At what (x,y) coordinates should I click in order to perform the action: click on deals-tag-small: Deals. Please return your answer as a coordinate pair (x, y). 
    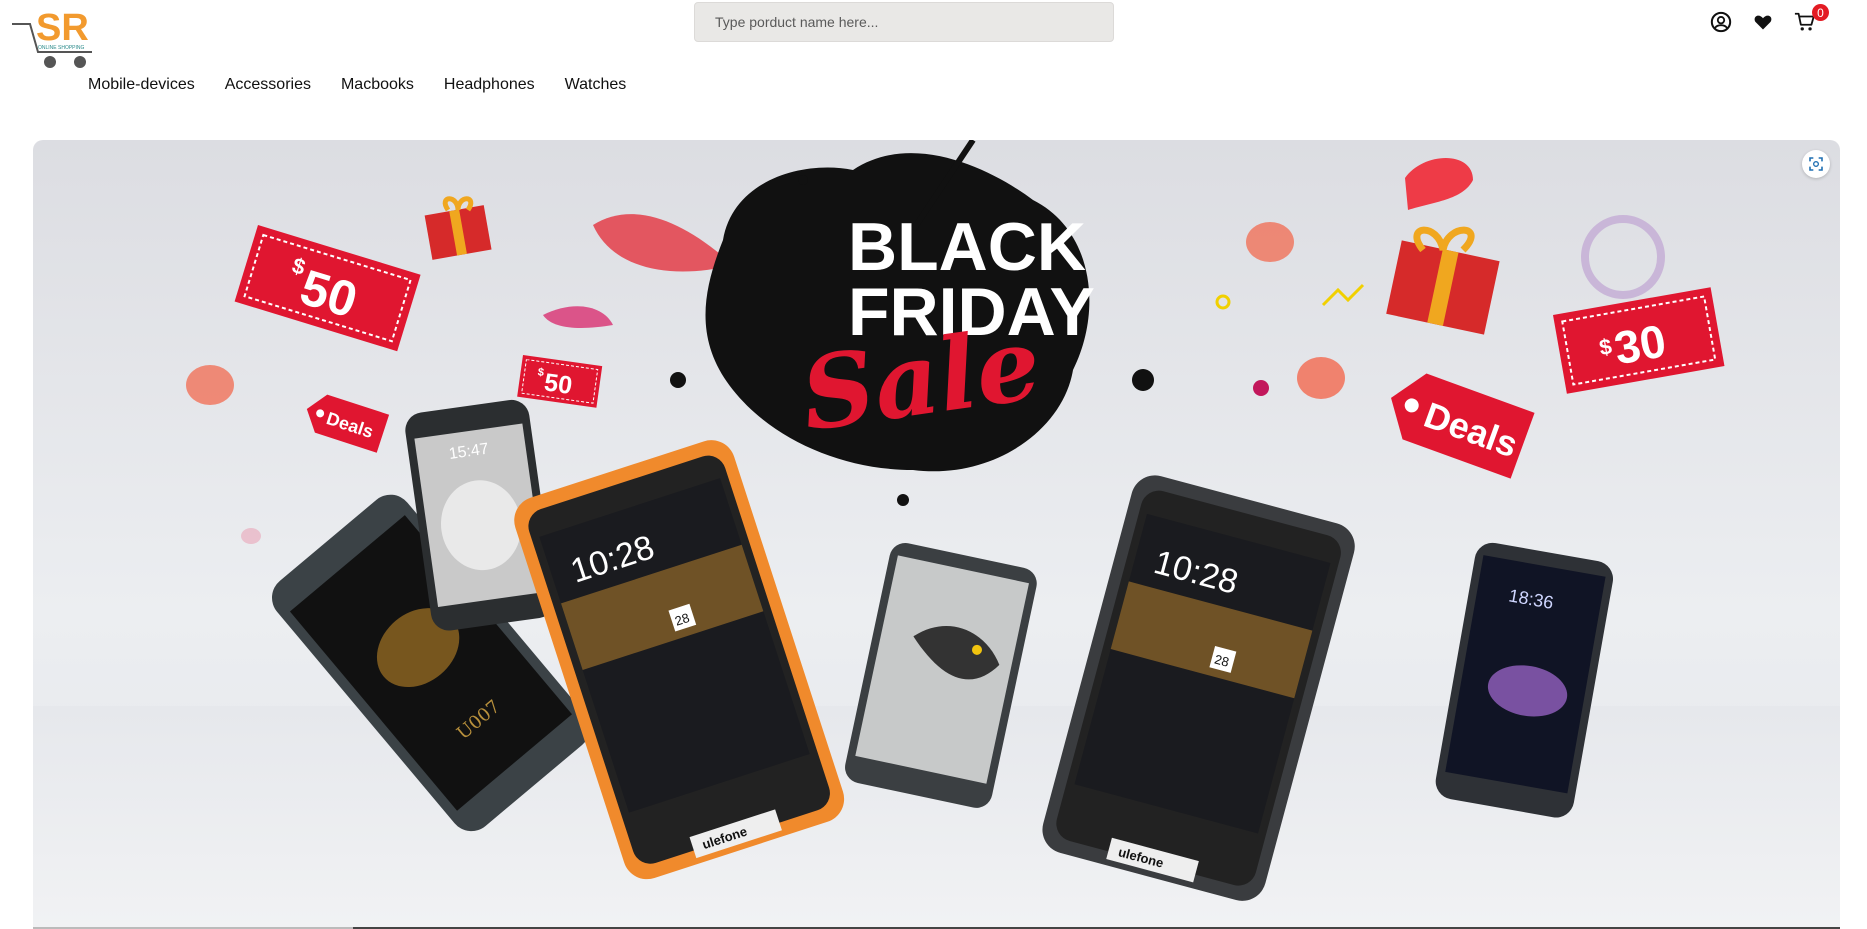
    Looking at the image, I should click on (348, 423).